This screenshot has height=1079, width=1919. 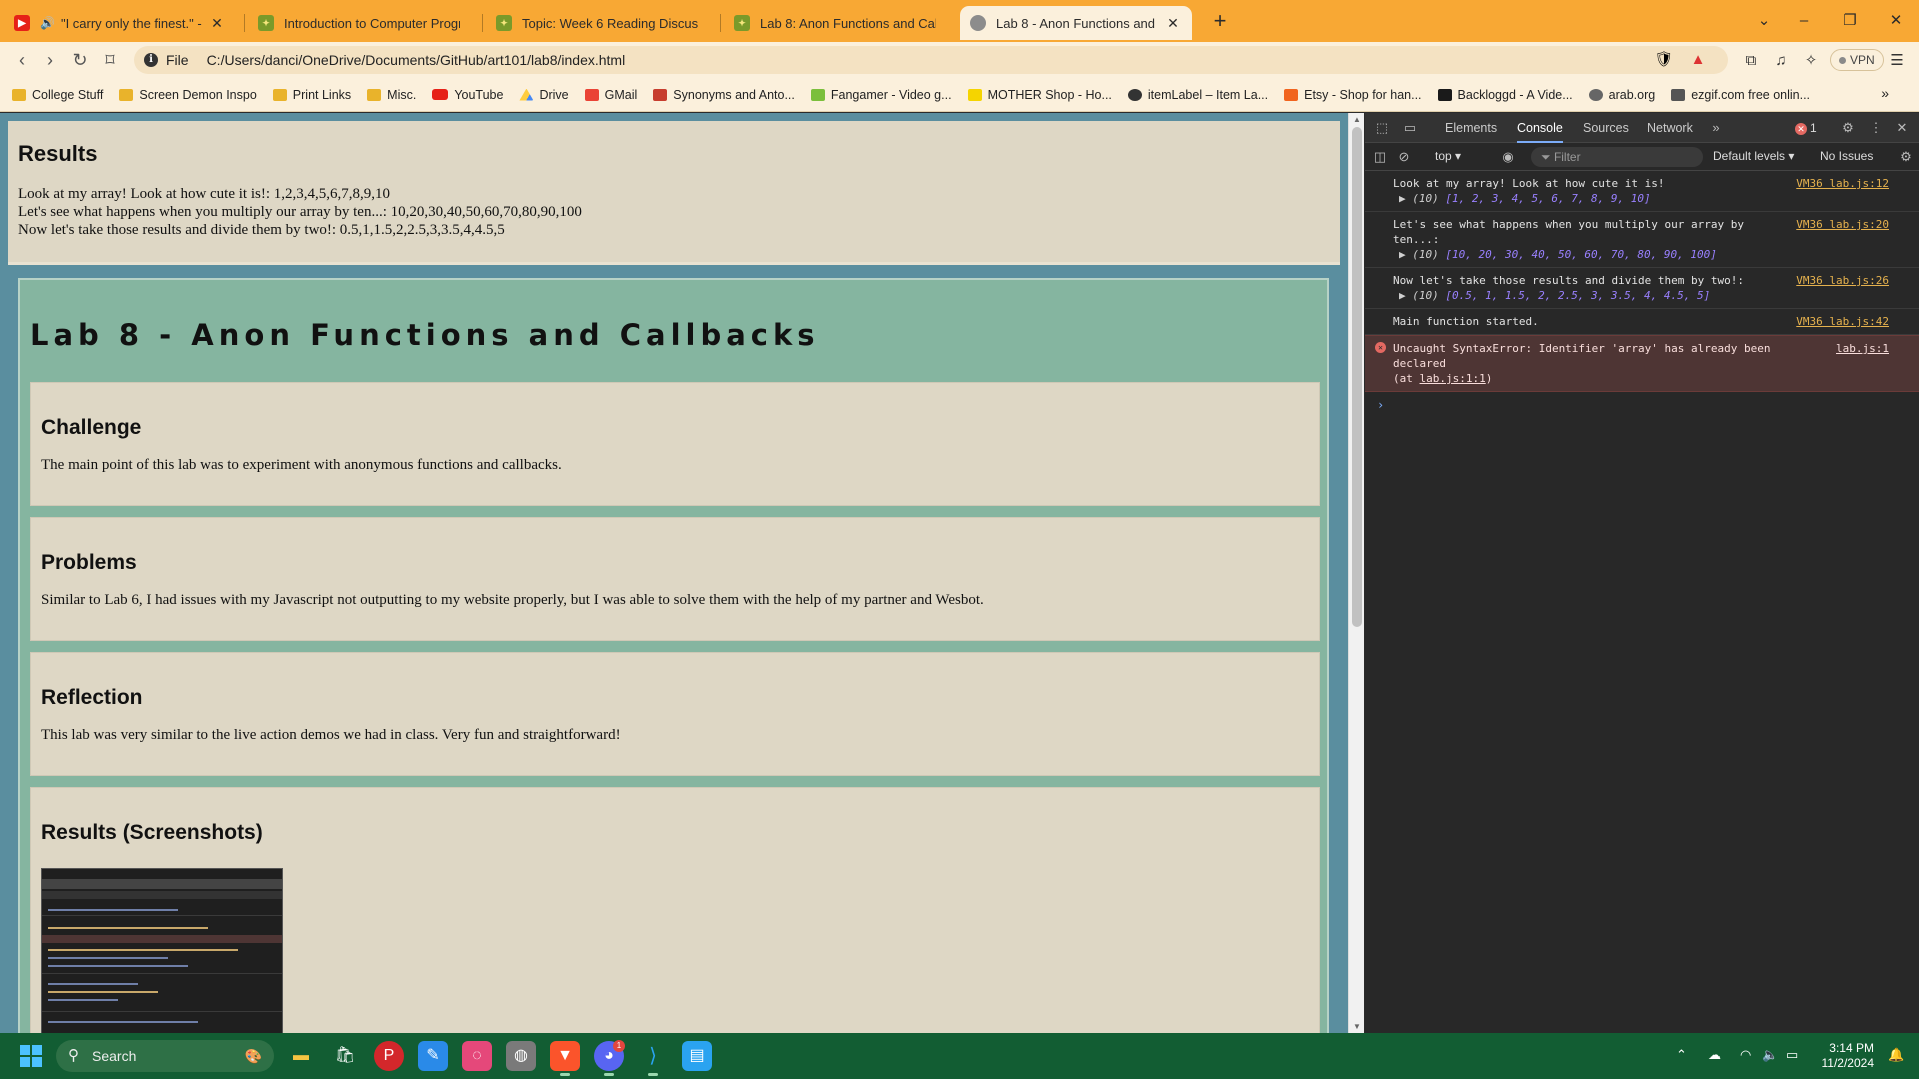 What do you see at coordinates (1453, 378) in the screenshot?
I see `error-location-link: lab.js:1:1` at bounding box center [1453, 378].